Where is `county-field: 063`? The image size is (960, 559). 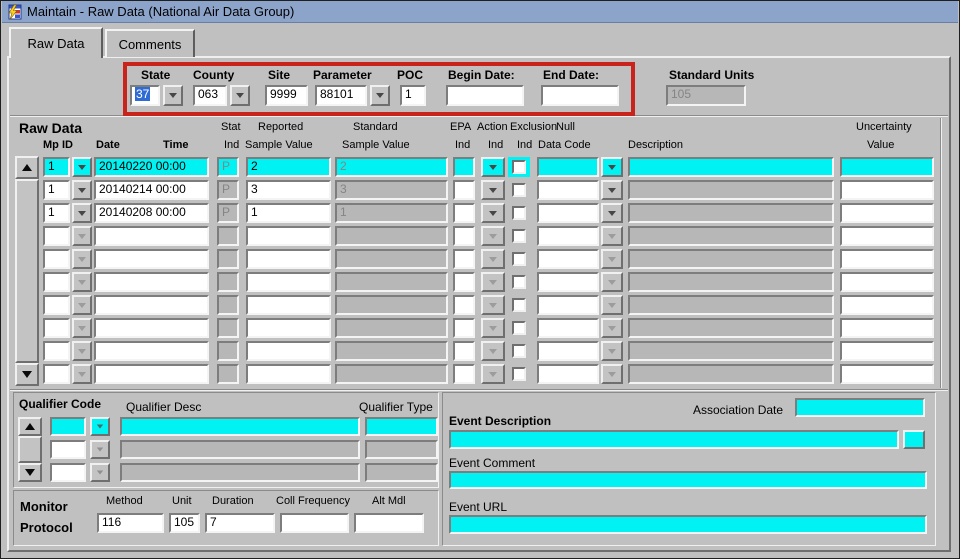 county-field: 063 is located at coordinates (210, 95).